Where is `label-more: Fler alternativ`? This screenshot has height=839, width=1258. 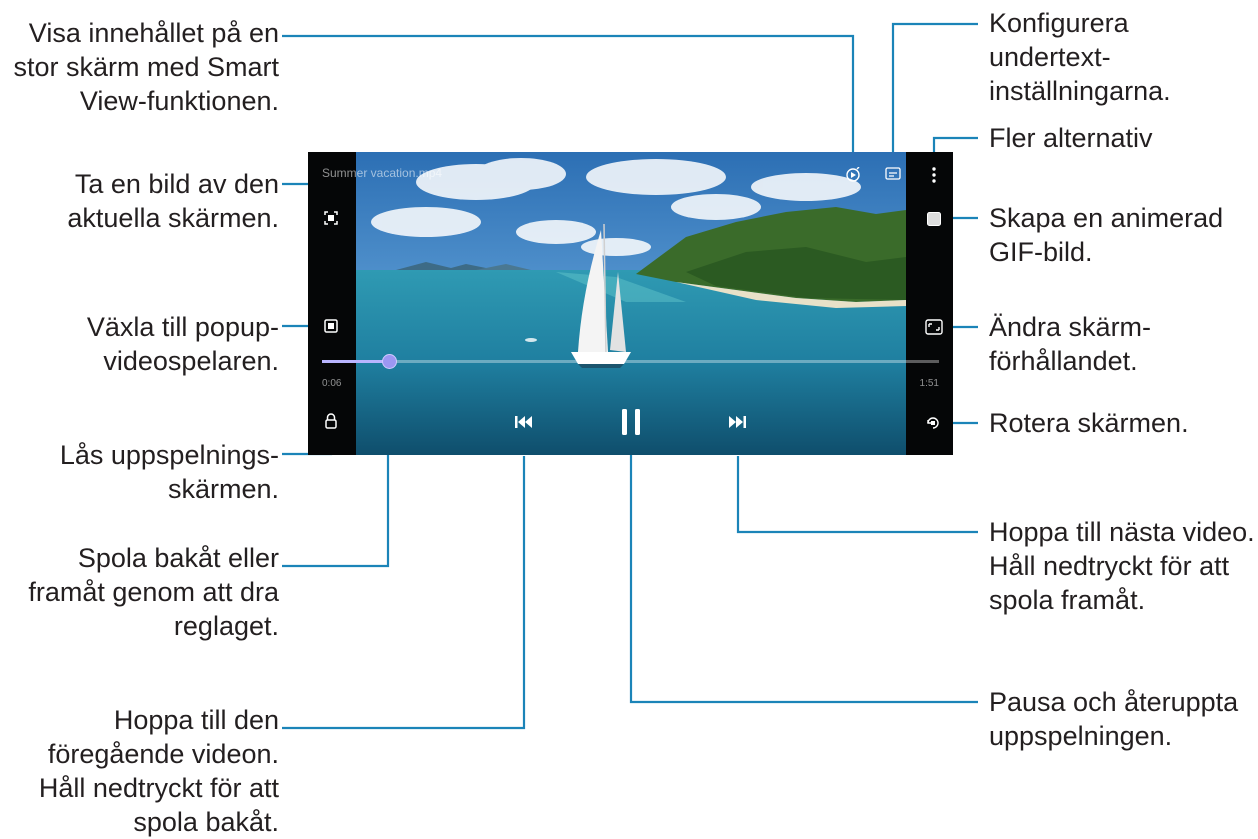 label-more: Fler alternativ is located at coordinates (1071, 138).